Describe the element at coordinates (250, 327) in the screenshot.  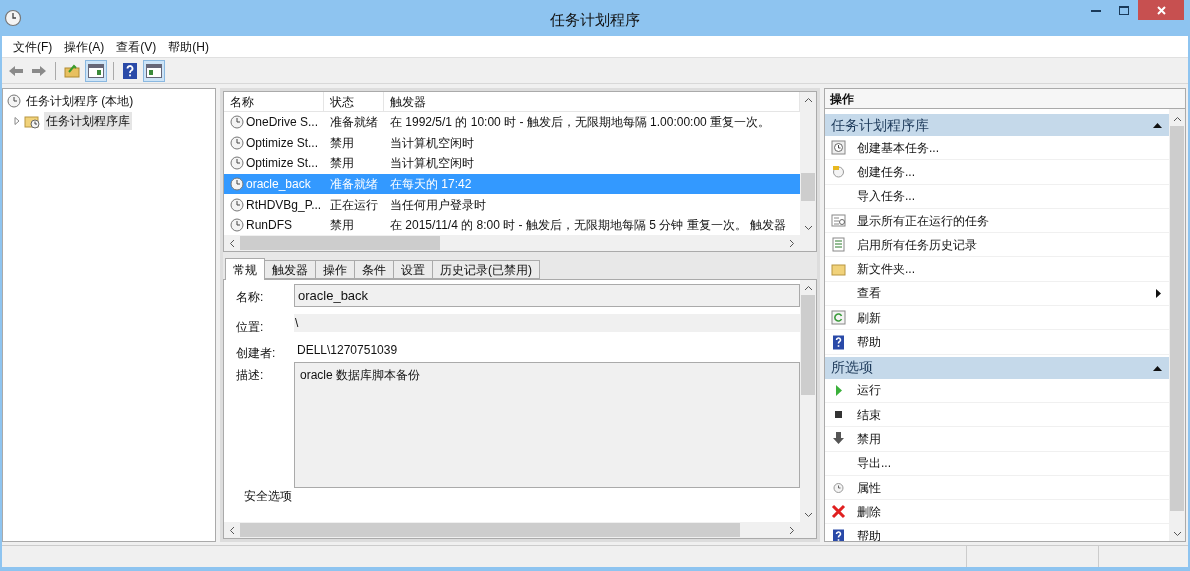
I see `field-label: 位置:` at that location.